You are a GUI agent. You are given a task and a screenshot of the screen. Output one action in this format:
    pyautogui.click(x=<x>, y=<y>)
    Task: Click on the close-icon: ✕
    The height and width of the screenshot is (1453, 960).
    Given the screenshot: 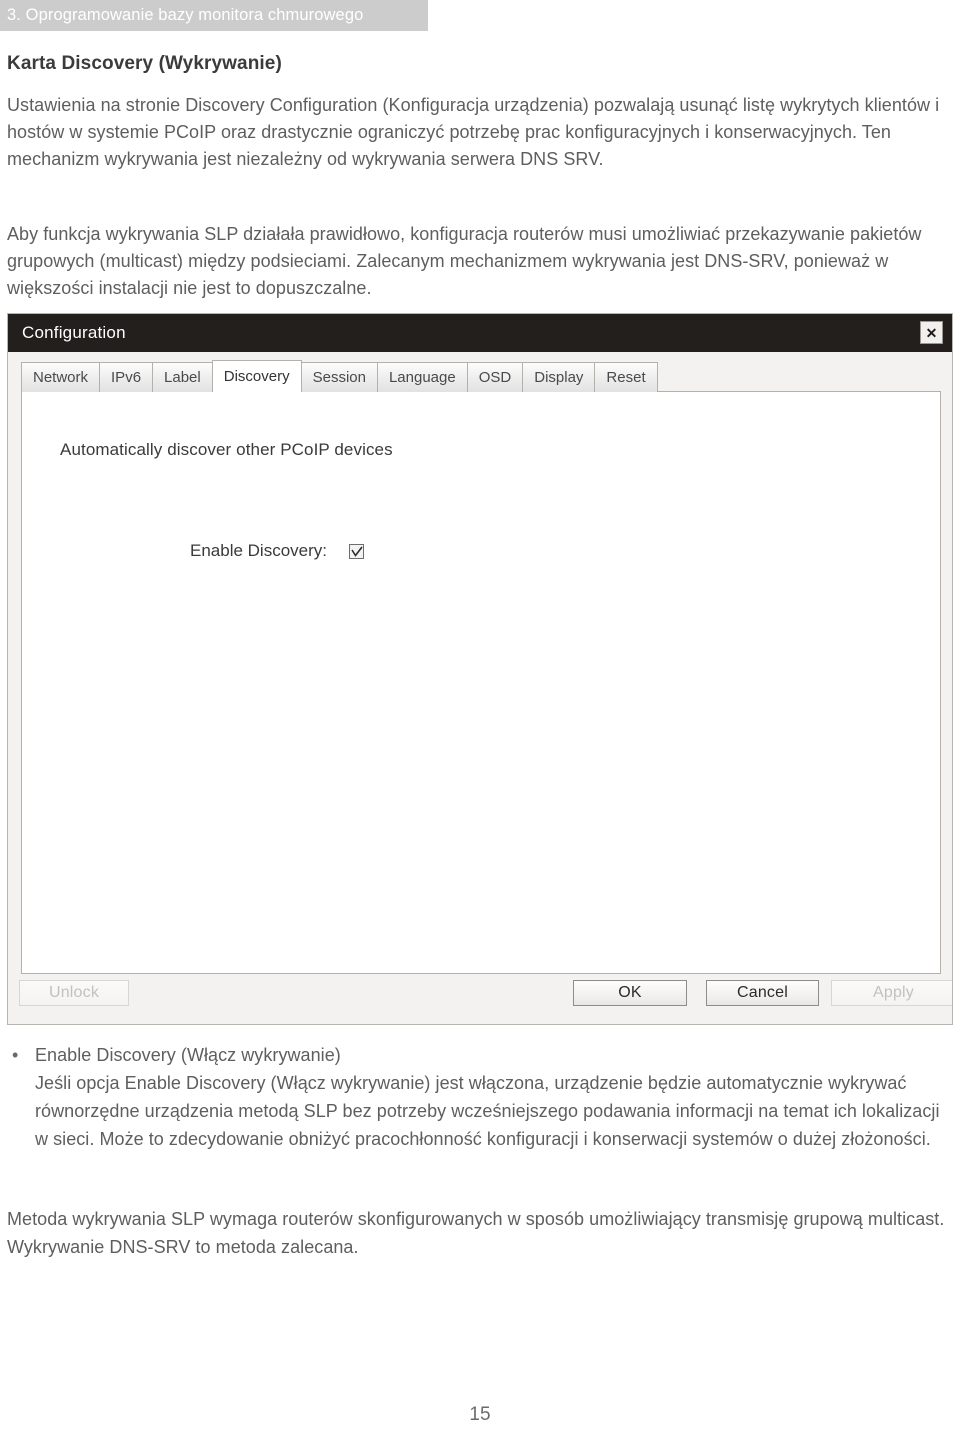 What is the action you would take?
    pyautogui.click(x=931, y=332)
    